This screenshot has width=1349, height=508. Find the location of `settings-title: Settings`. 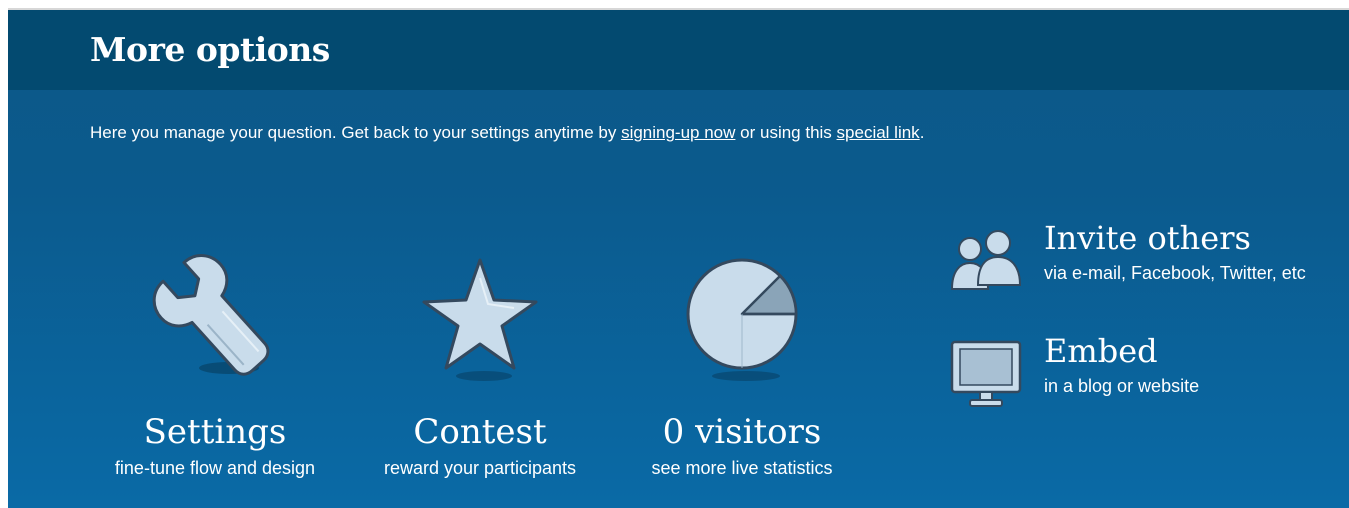

settings-title: Settings is located at coordinates (215, 432).